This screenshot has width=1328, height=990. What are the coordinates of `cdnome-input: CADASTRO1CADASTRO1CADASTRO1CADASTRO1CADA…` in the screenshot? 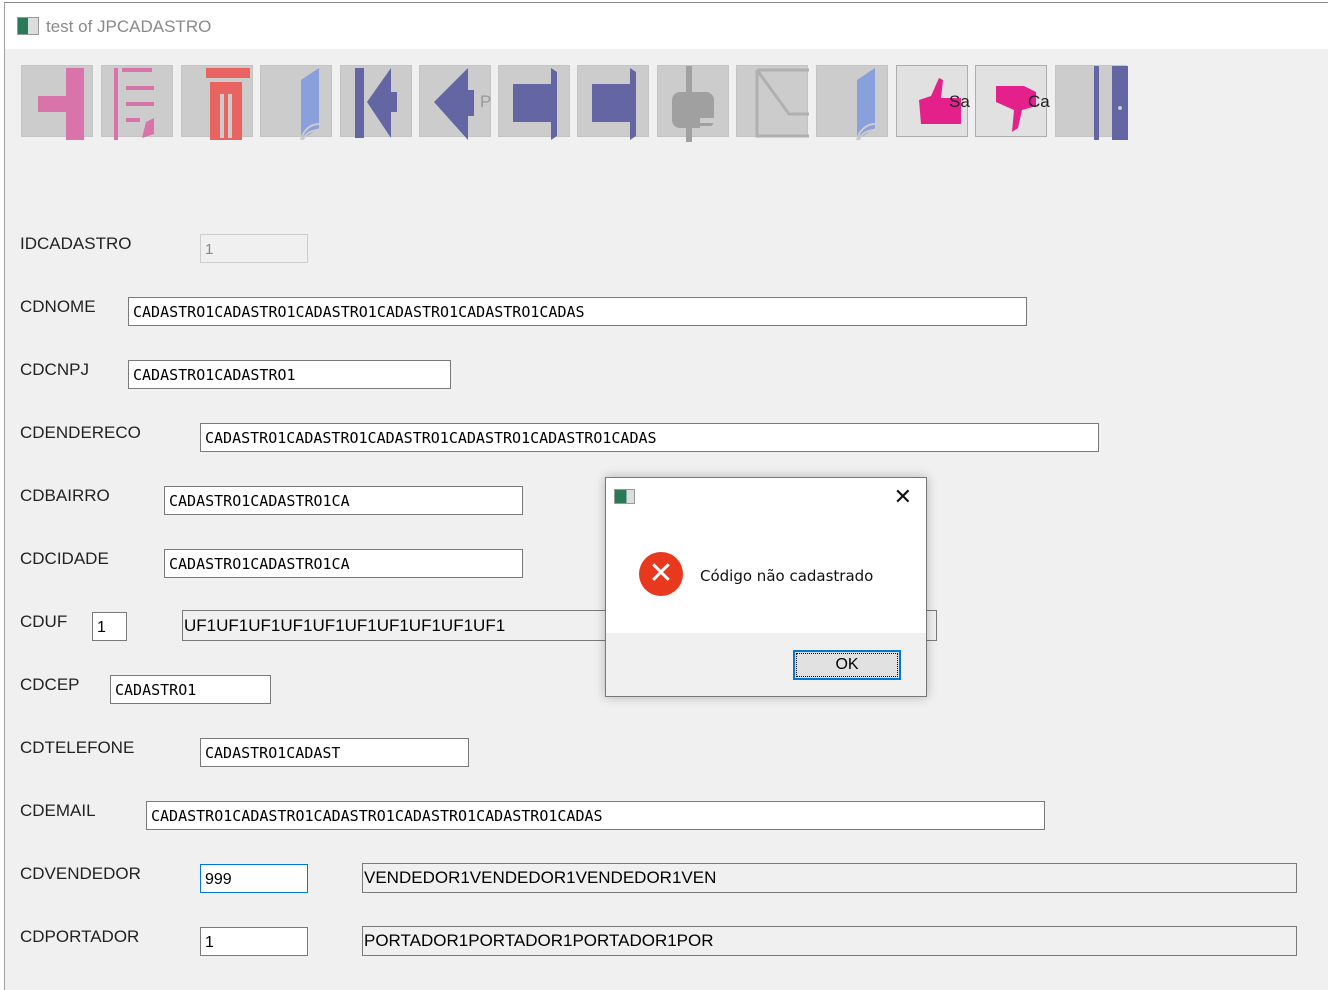 It's located at (577, 311).